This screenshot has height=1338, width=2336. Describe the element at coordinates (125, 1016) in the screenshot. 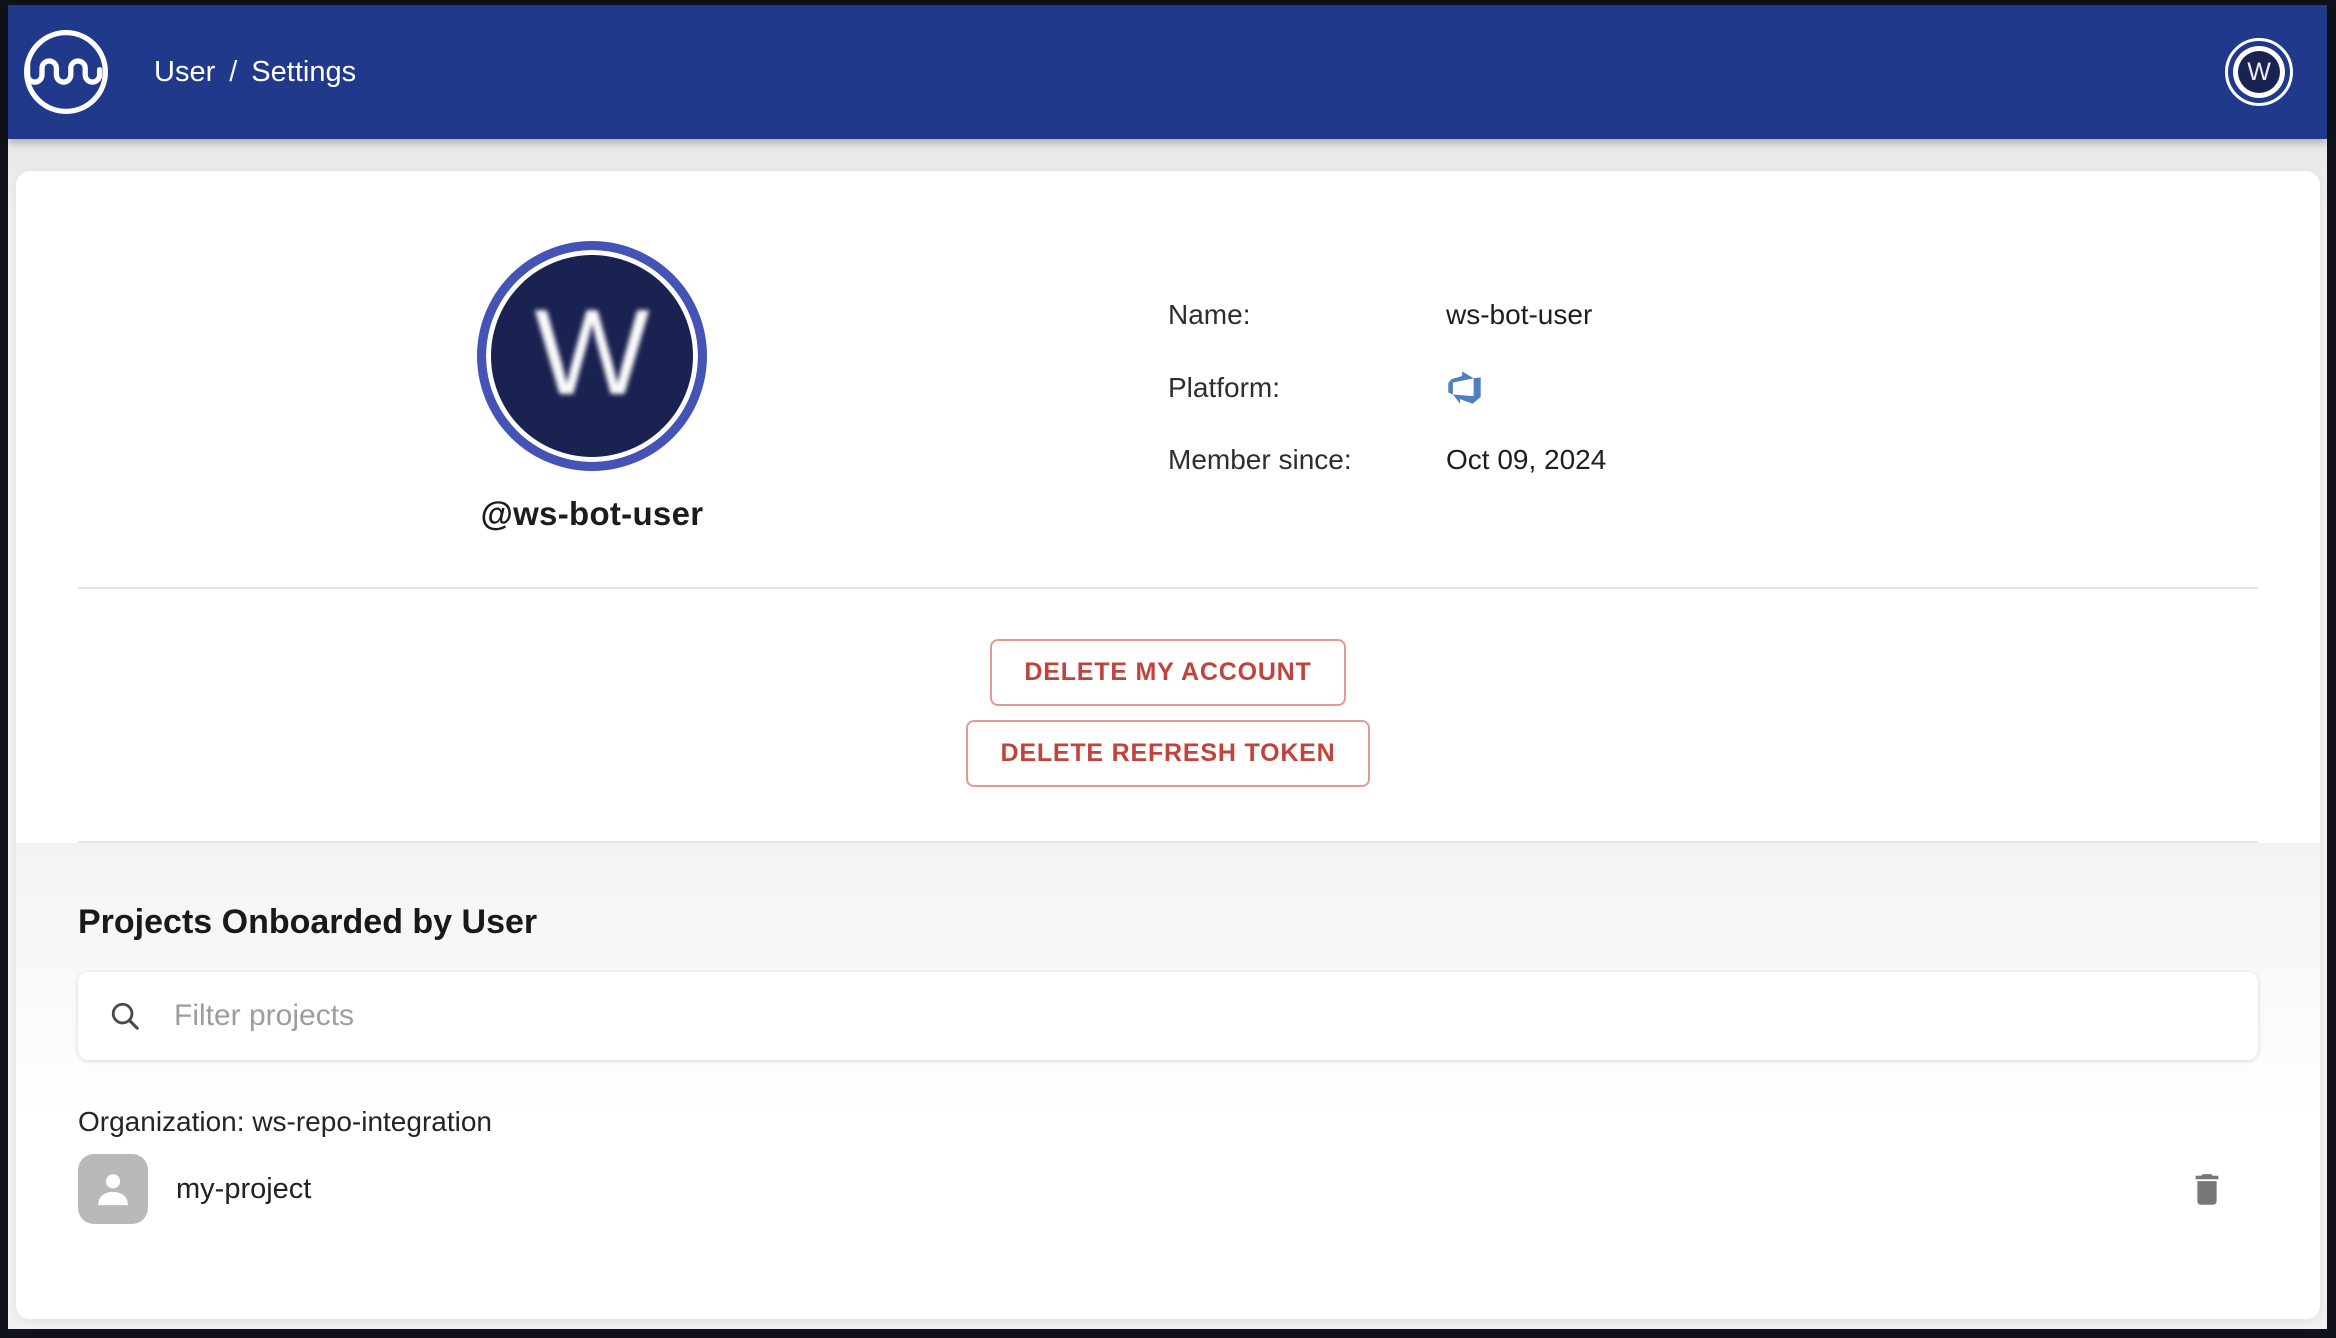

I see `search-icon` at that location.